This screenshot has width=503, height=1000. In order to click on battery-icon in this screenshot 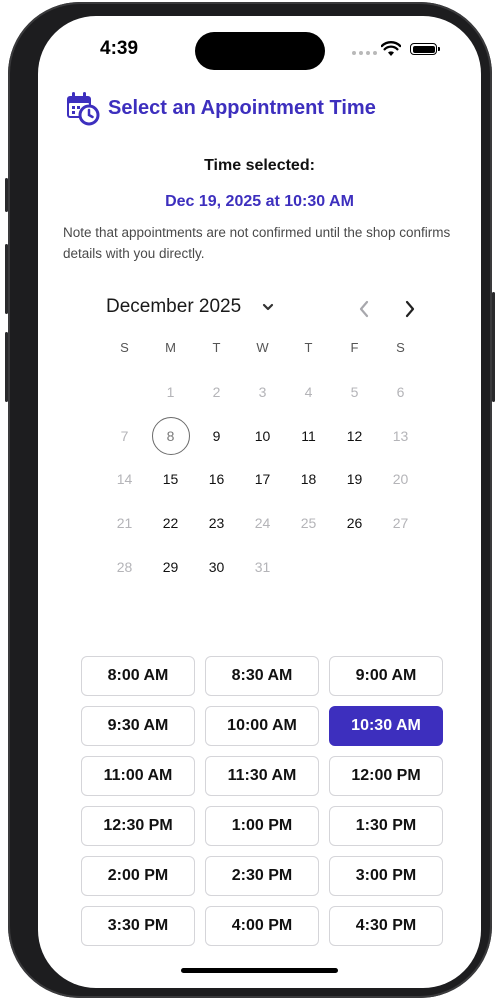, I will do `click(425, 49)`.